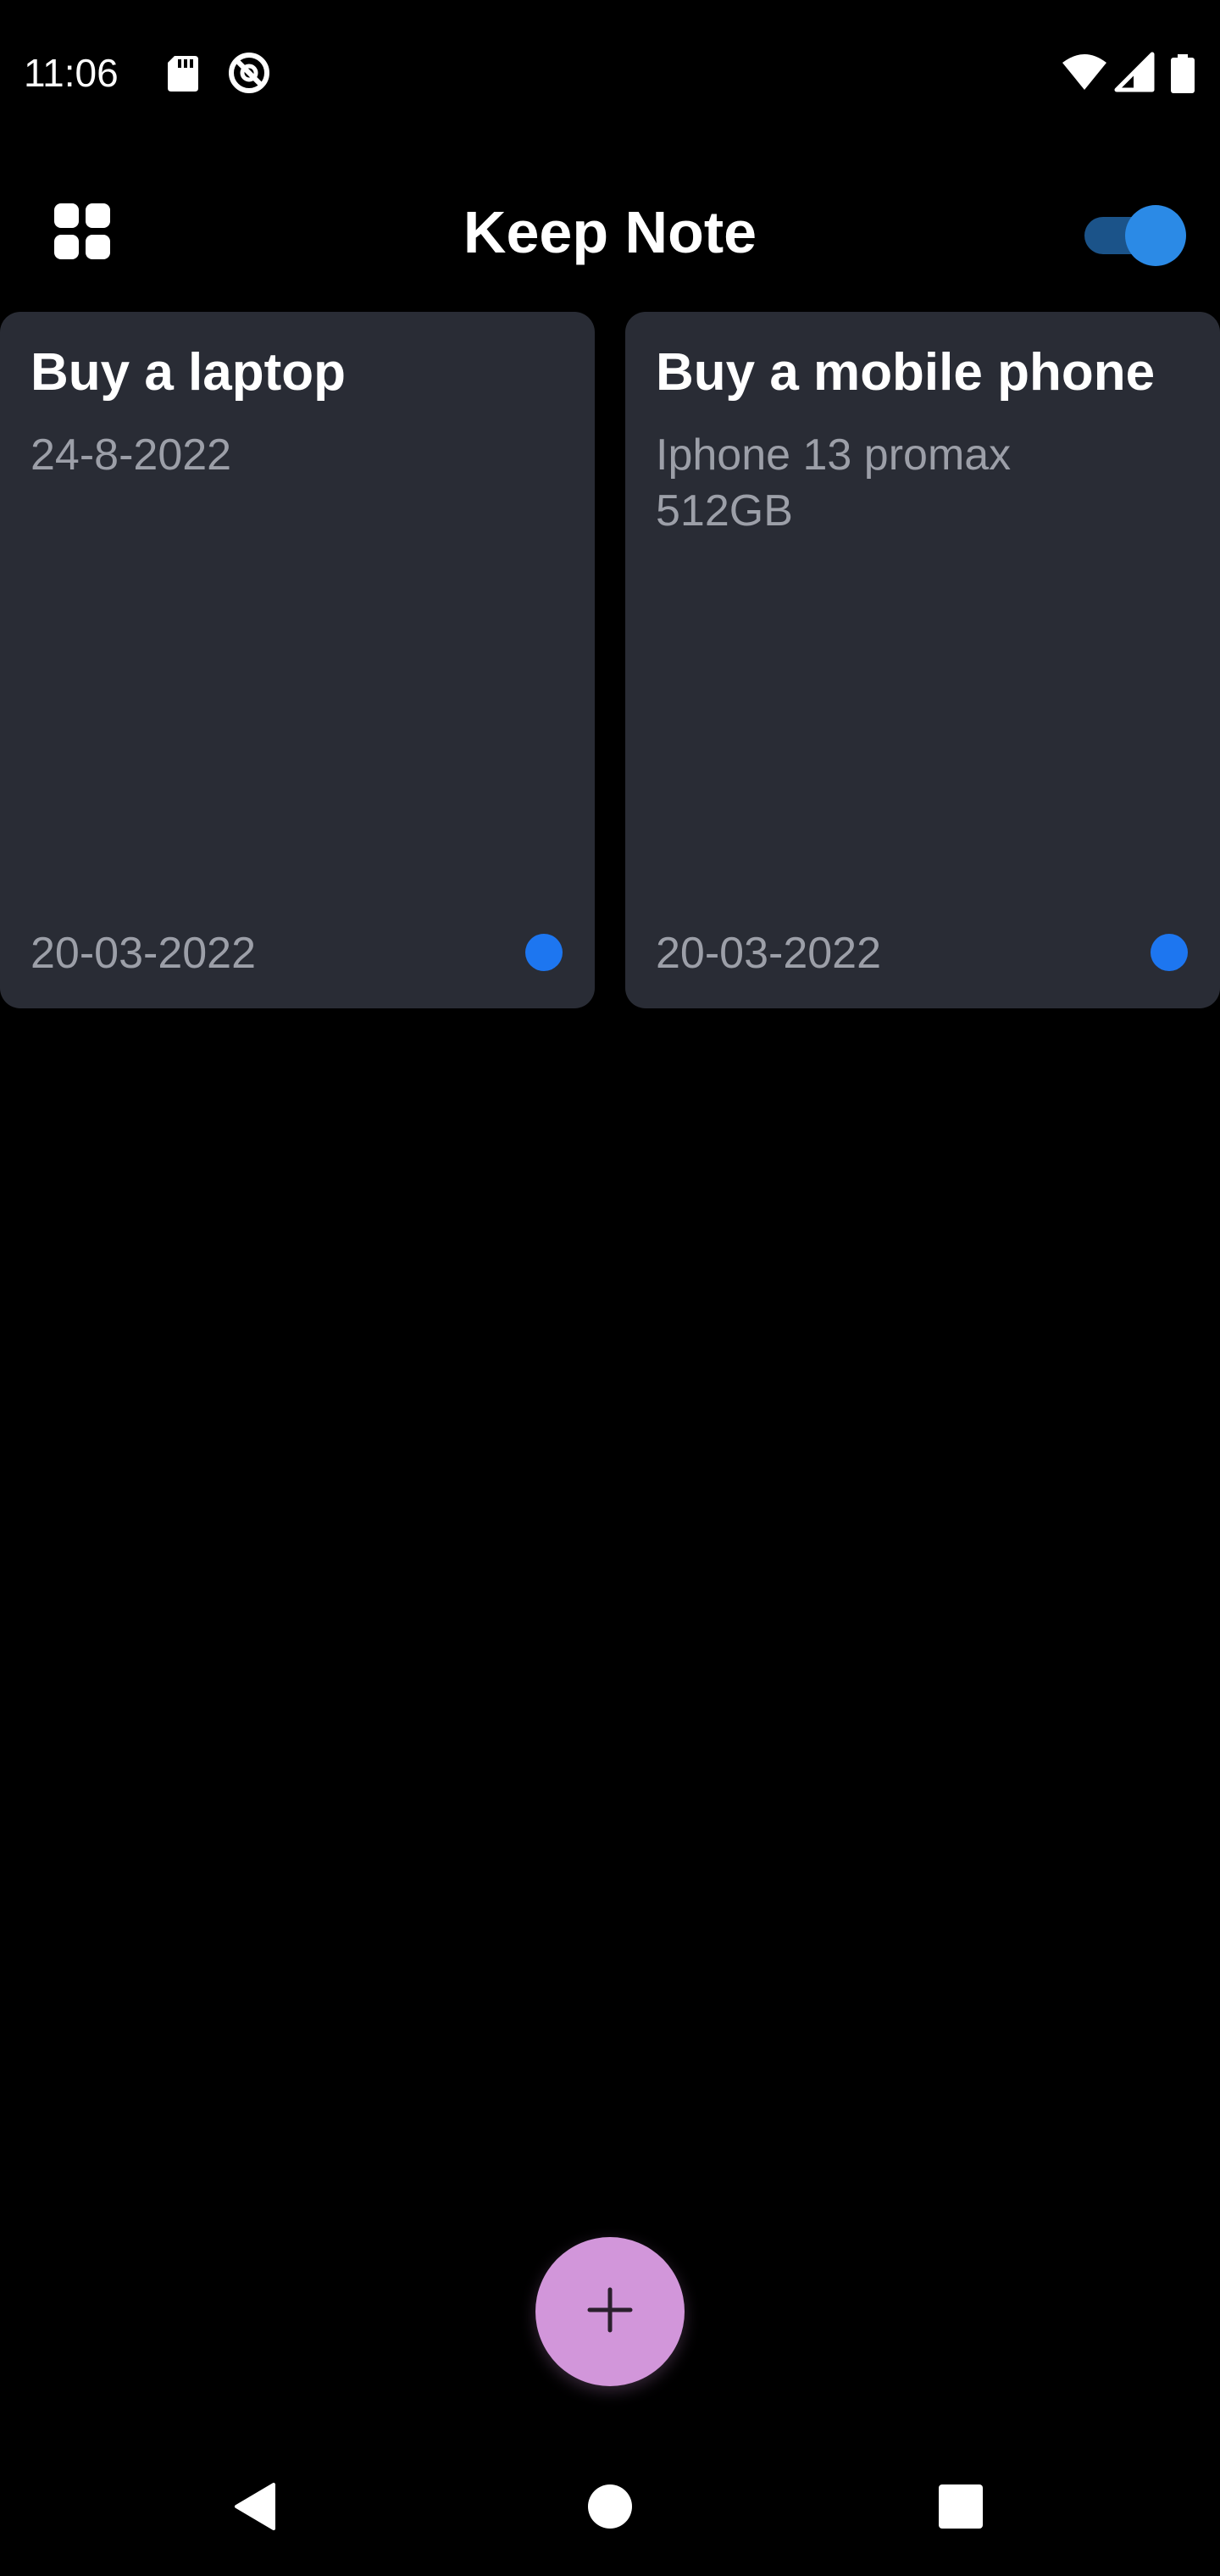 This screenshot has width=1220, height=2576. Describe the element at coordinates (1155, 235) in the screenshot. I see `toggle-thumb` at that location.